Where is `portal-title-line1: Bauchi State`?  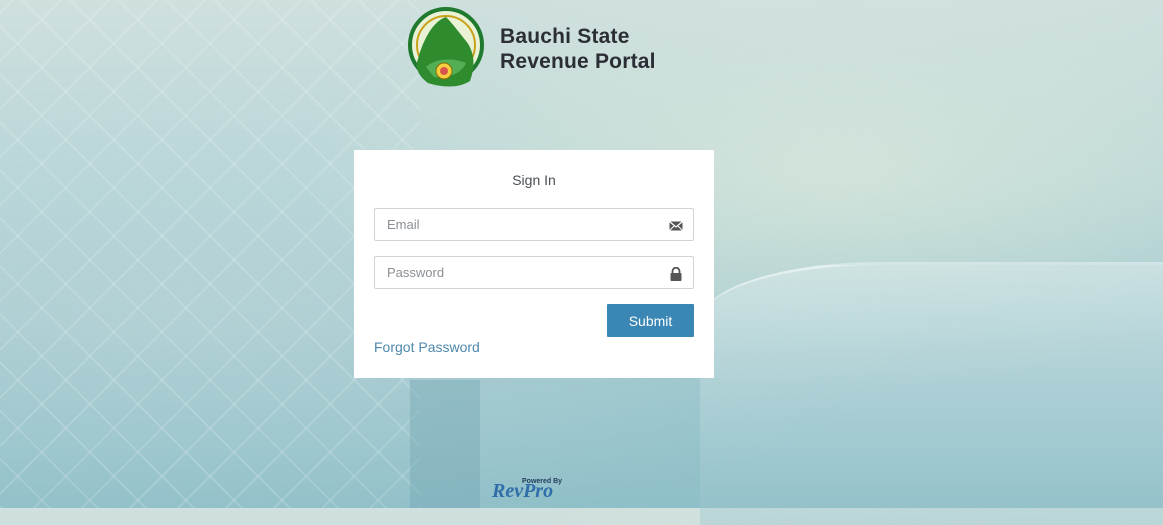 portal-title-line1: Bauchi State is located at coordinates (565, 36).